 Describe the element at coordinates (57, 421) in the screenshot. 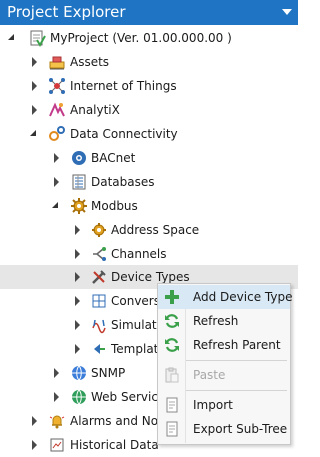

I see `alarms-icon` at that location.